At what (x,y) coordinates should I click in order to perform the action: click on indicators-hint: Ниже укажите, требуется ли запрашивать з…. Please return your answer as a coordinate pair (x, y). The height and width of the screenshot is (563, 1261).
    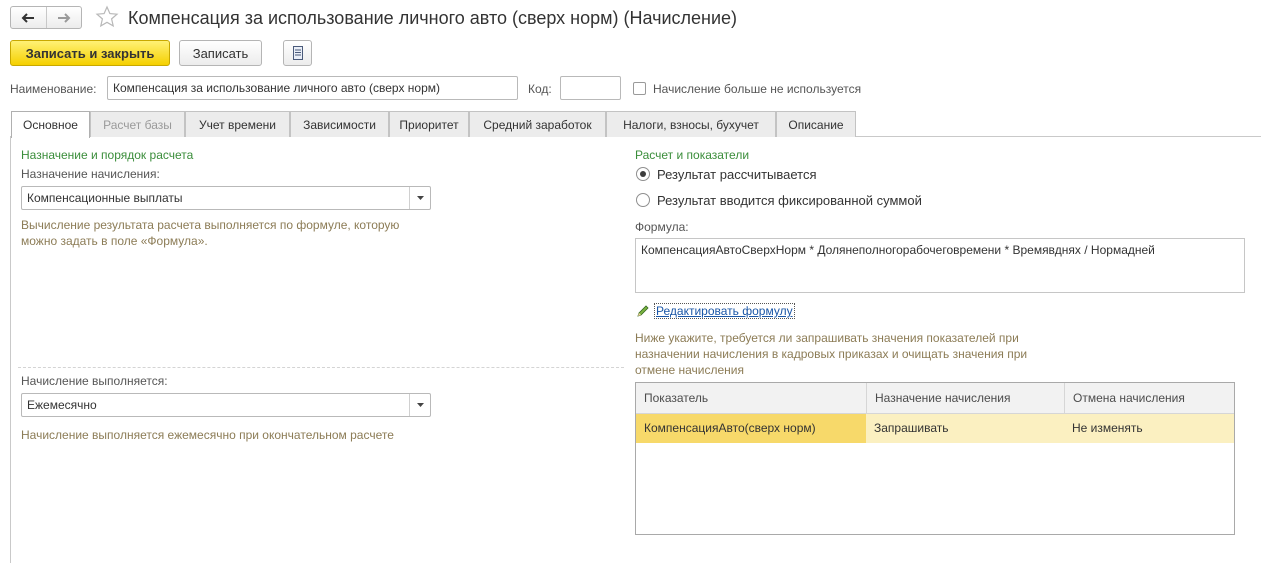
    Looking at the image, I should click on (831, 354).